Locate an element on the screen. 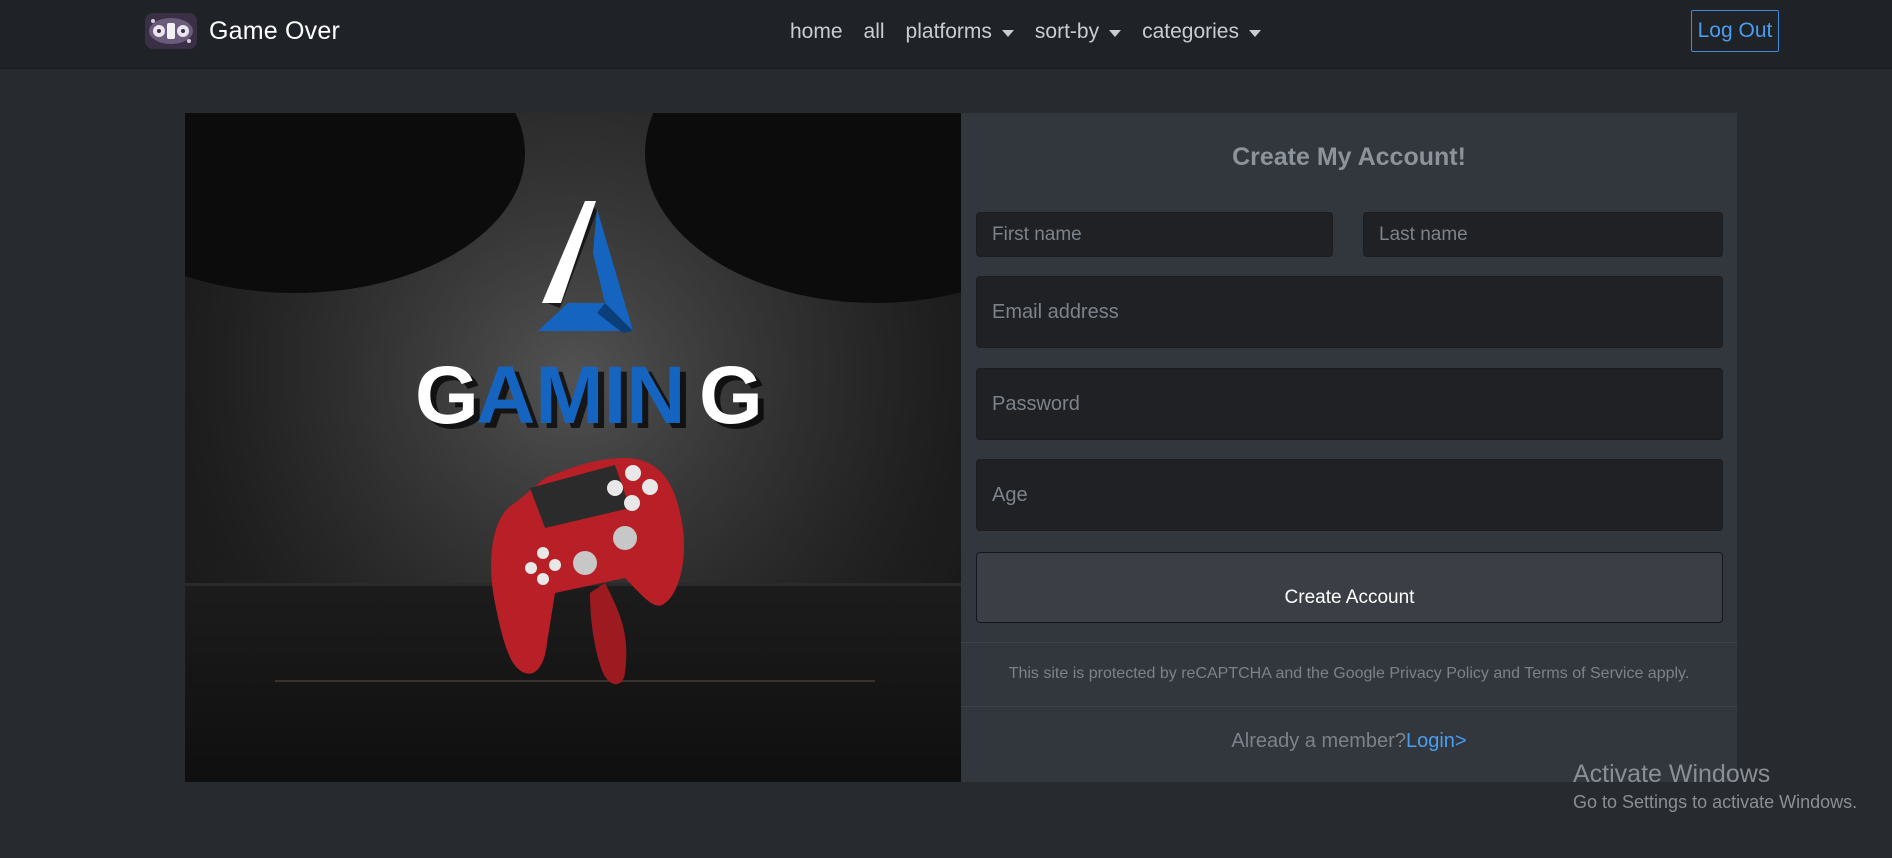  form-title: Create My Account! is located at coordinates (1349, 157).